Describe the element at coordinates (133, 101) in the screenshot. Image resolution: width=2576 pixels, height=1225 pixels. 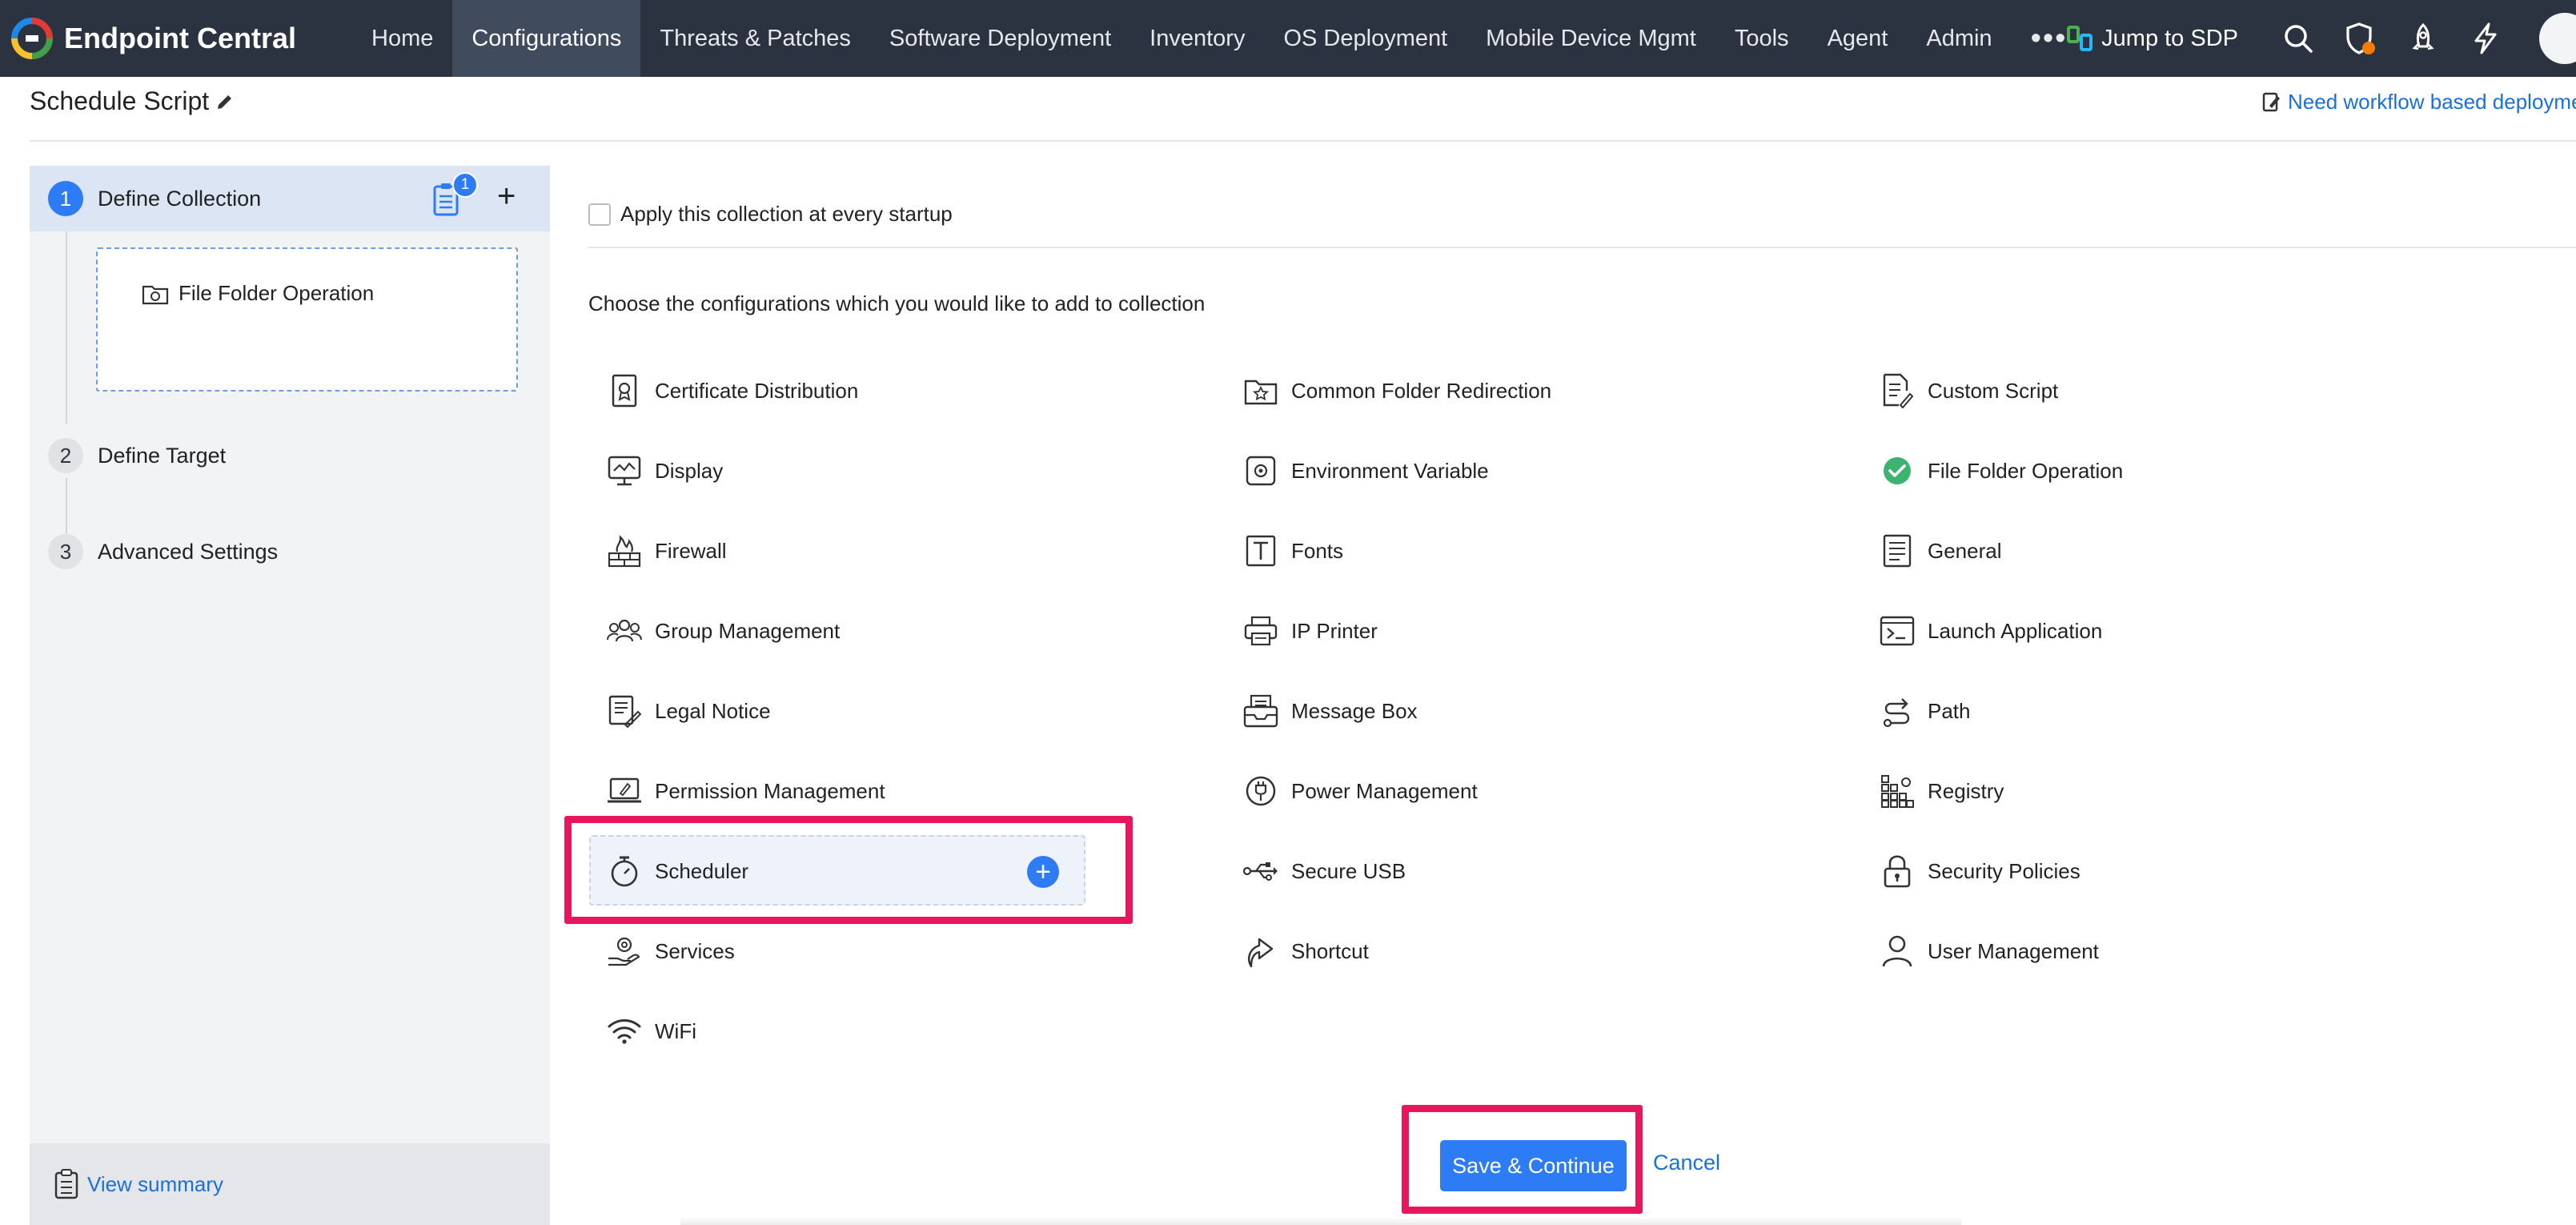
I see `page-title: Schedule Script` at that location.